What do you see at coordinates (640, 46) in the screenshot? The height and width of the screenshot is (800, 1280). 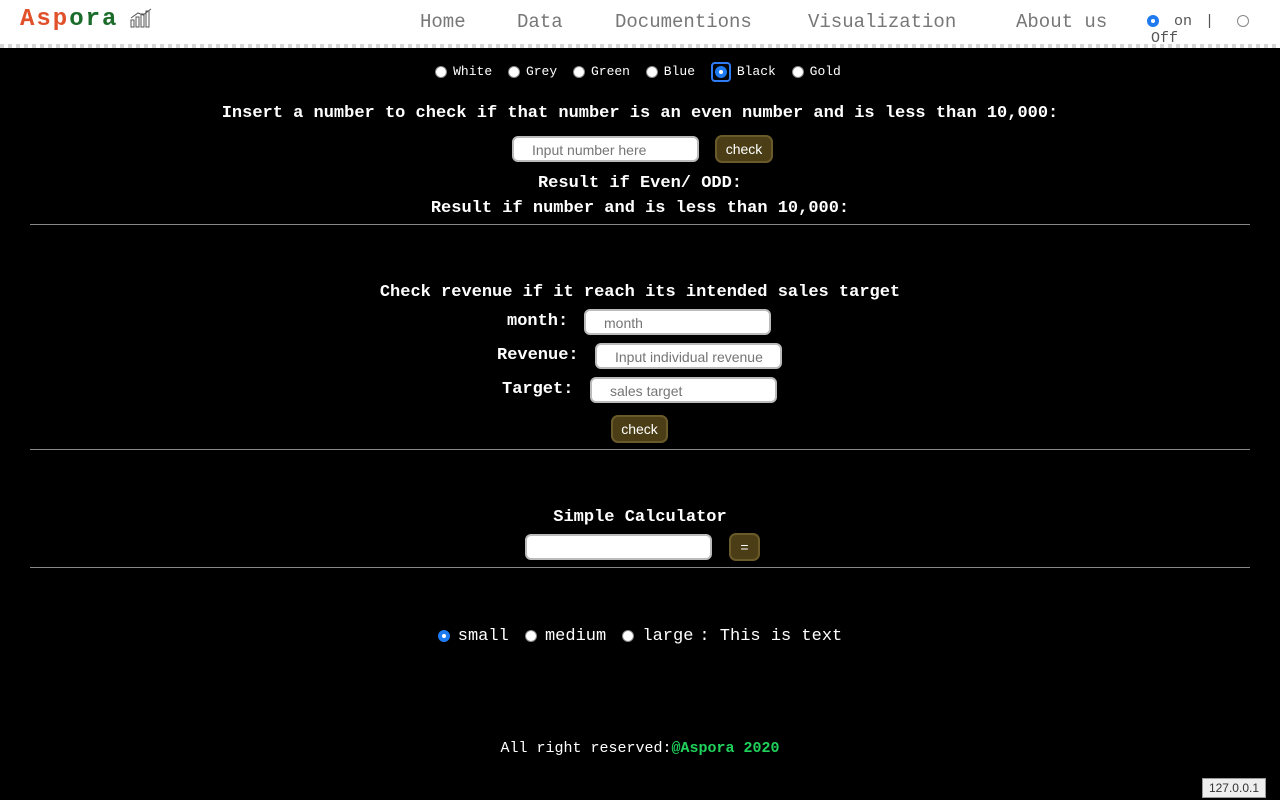 I see `navbar-border` at bounding box center [640, 46].